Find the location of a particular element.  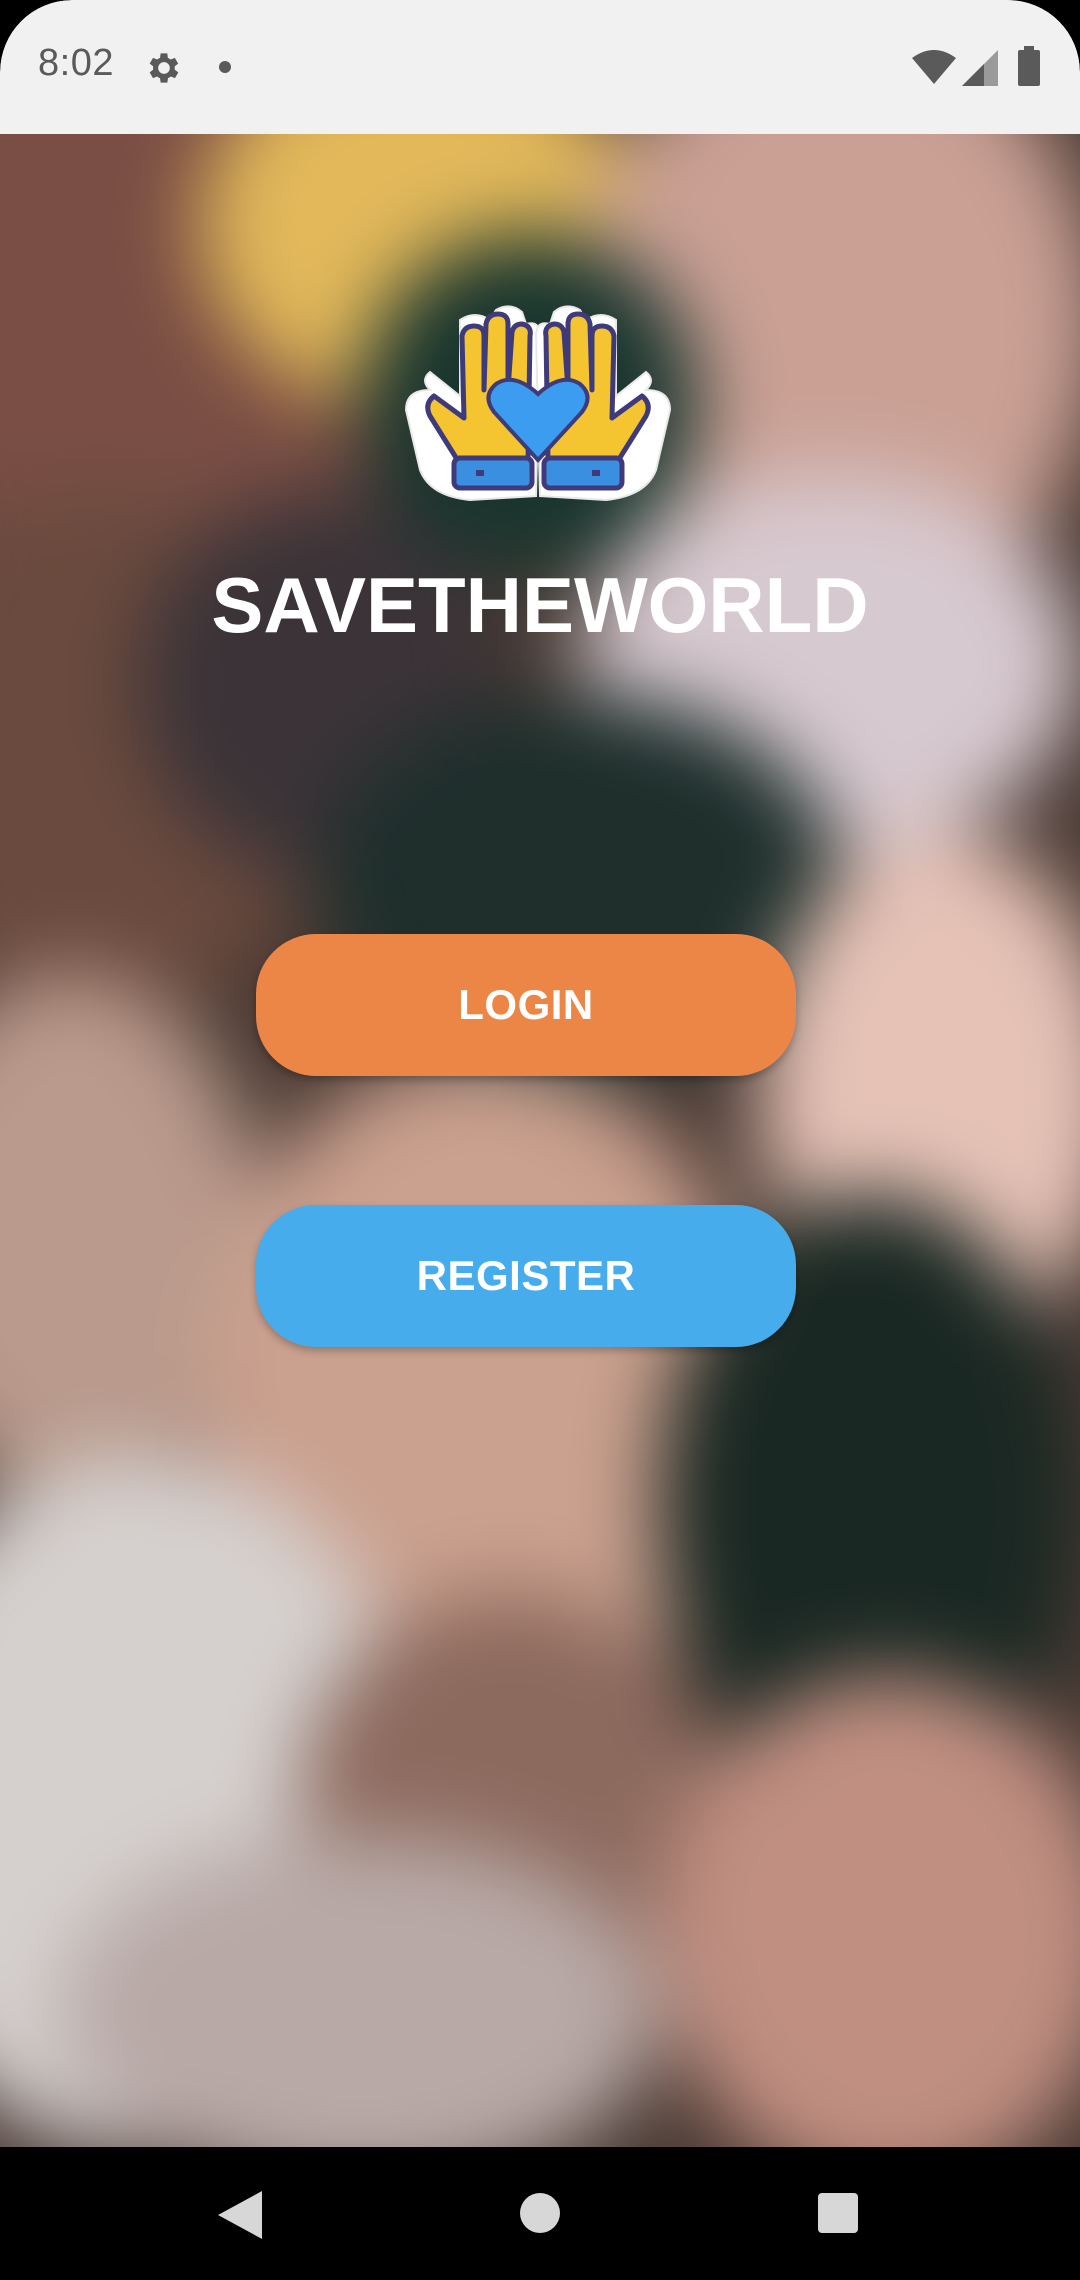

recents-icon is located at coordinates (838, 2213).